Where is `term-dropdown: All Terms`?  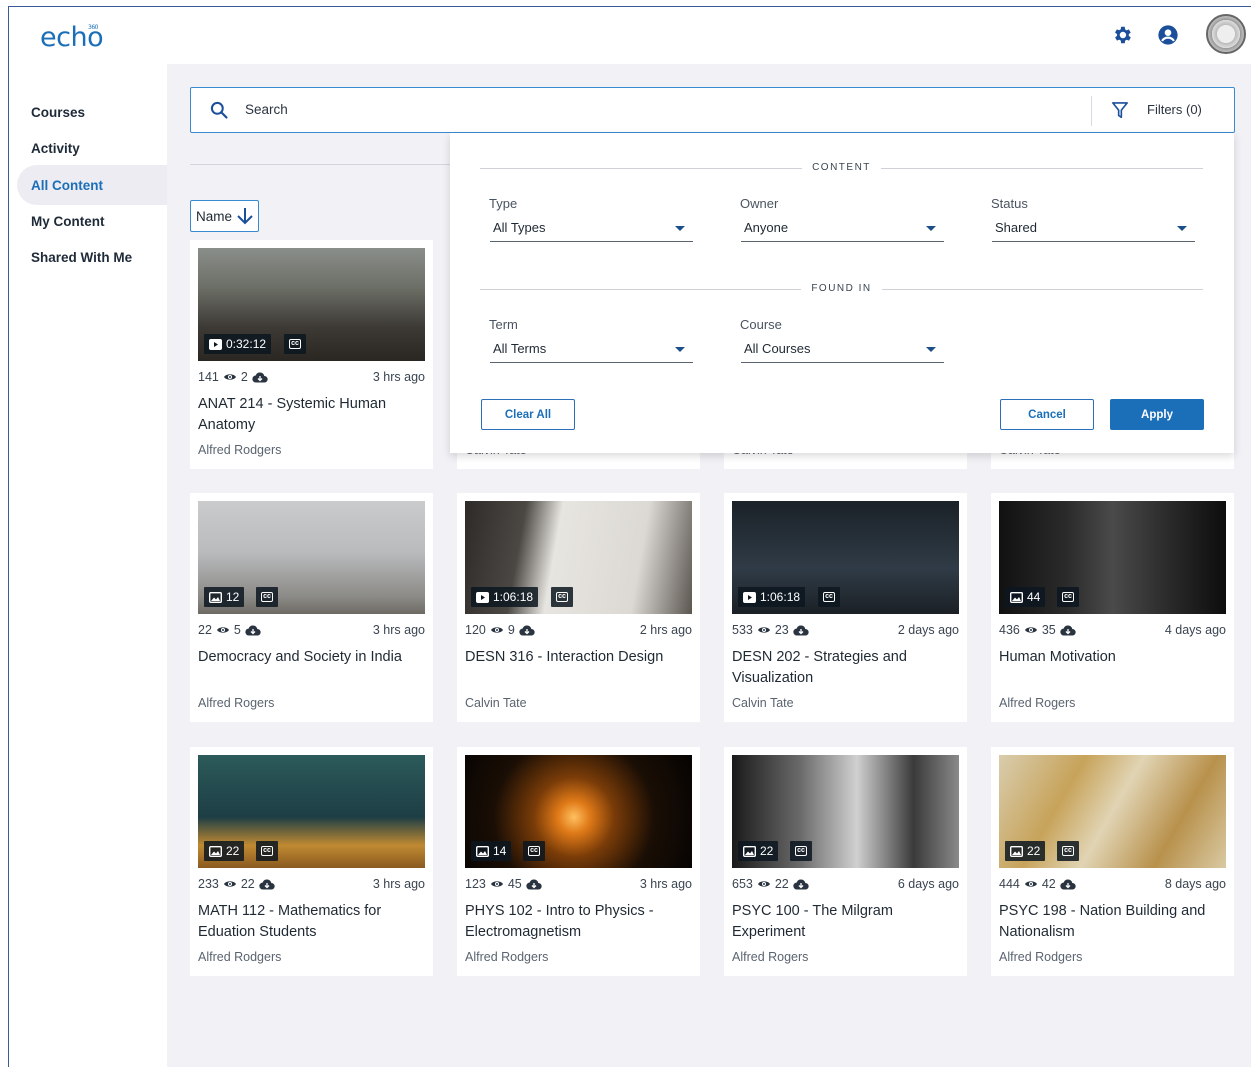 term-dropdown: All Terms is located at coordinates (591, 352).